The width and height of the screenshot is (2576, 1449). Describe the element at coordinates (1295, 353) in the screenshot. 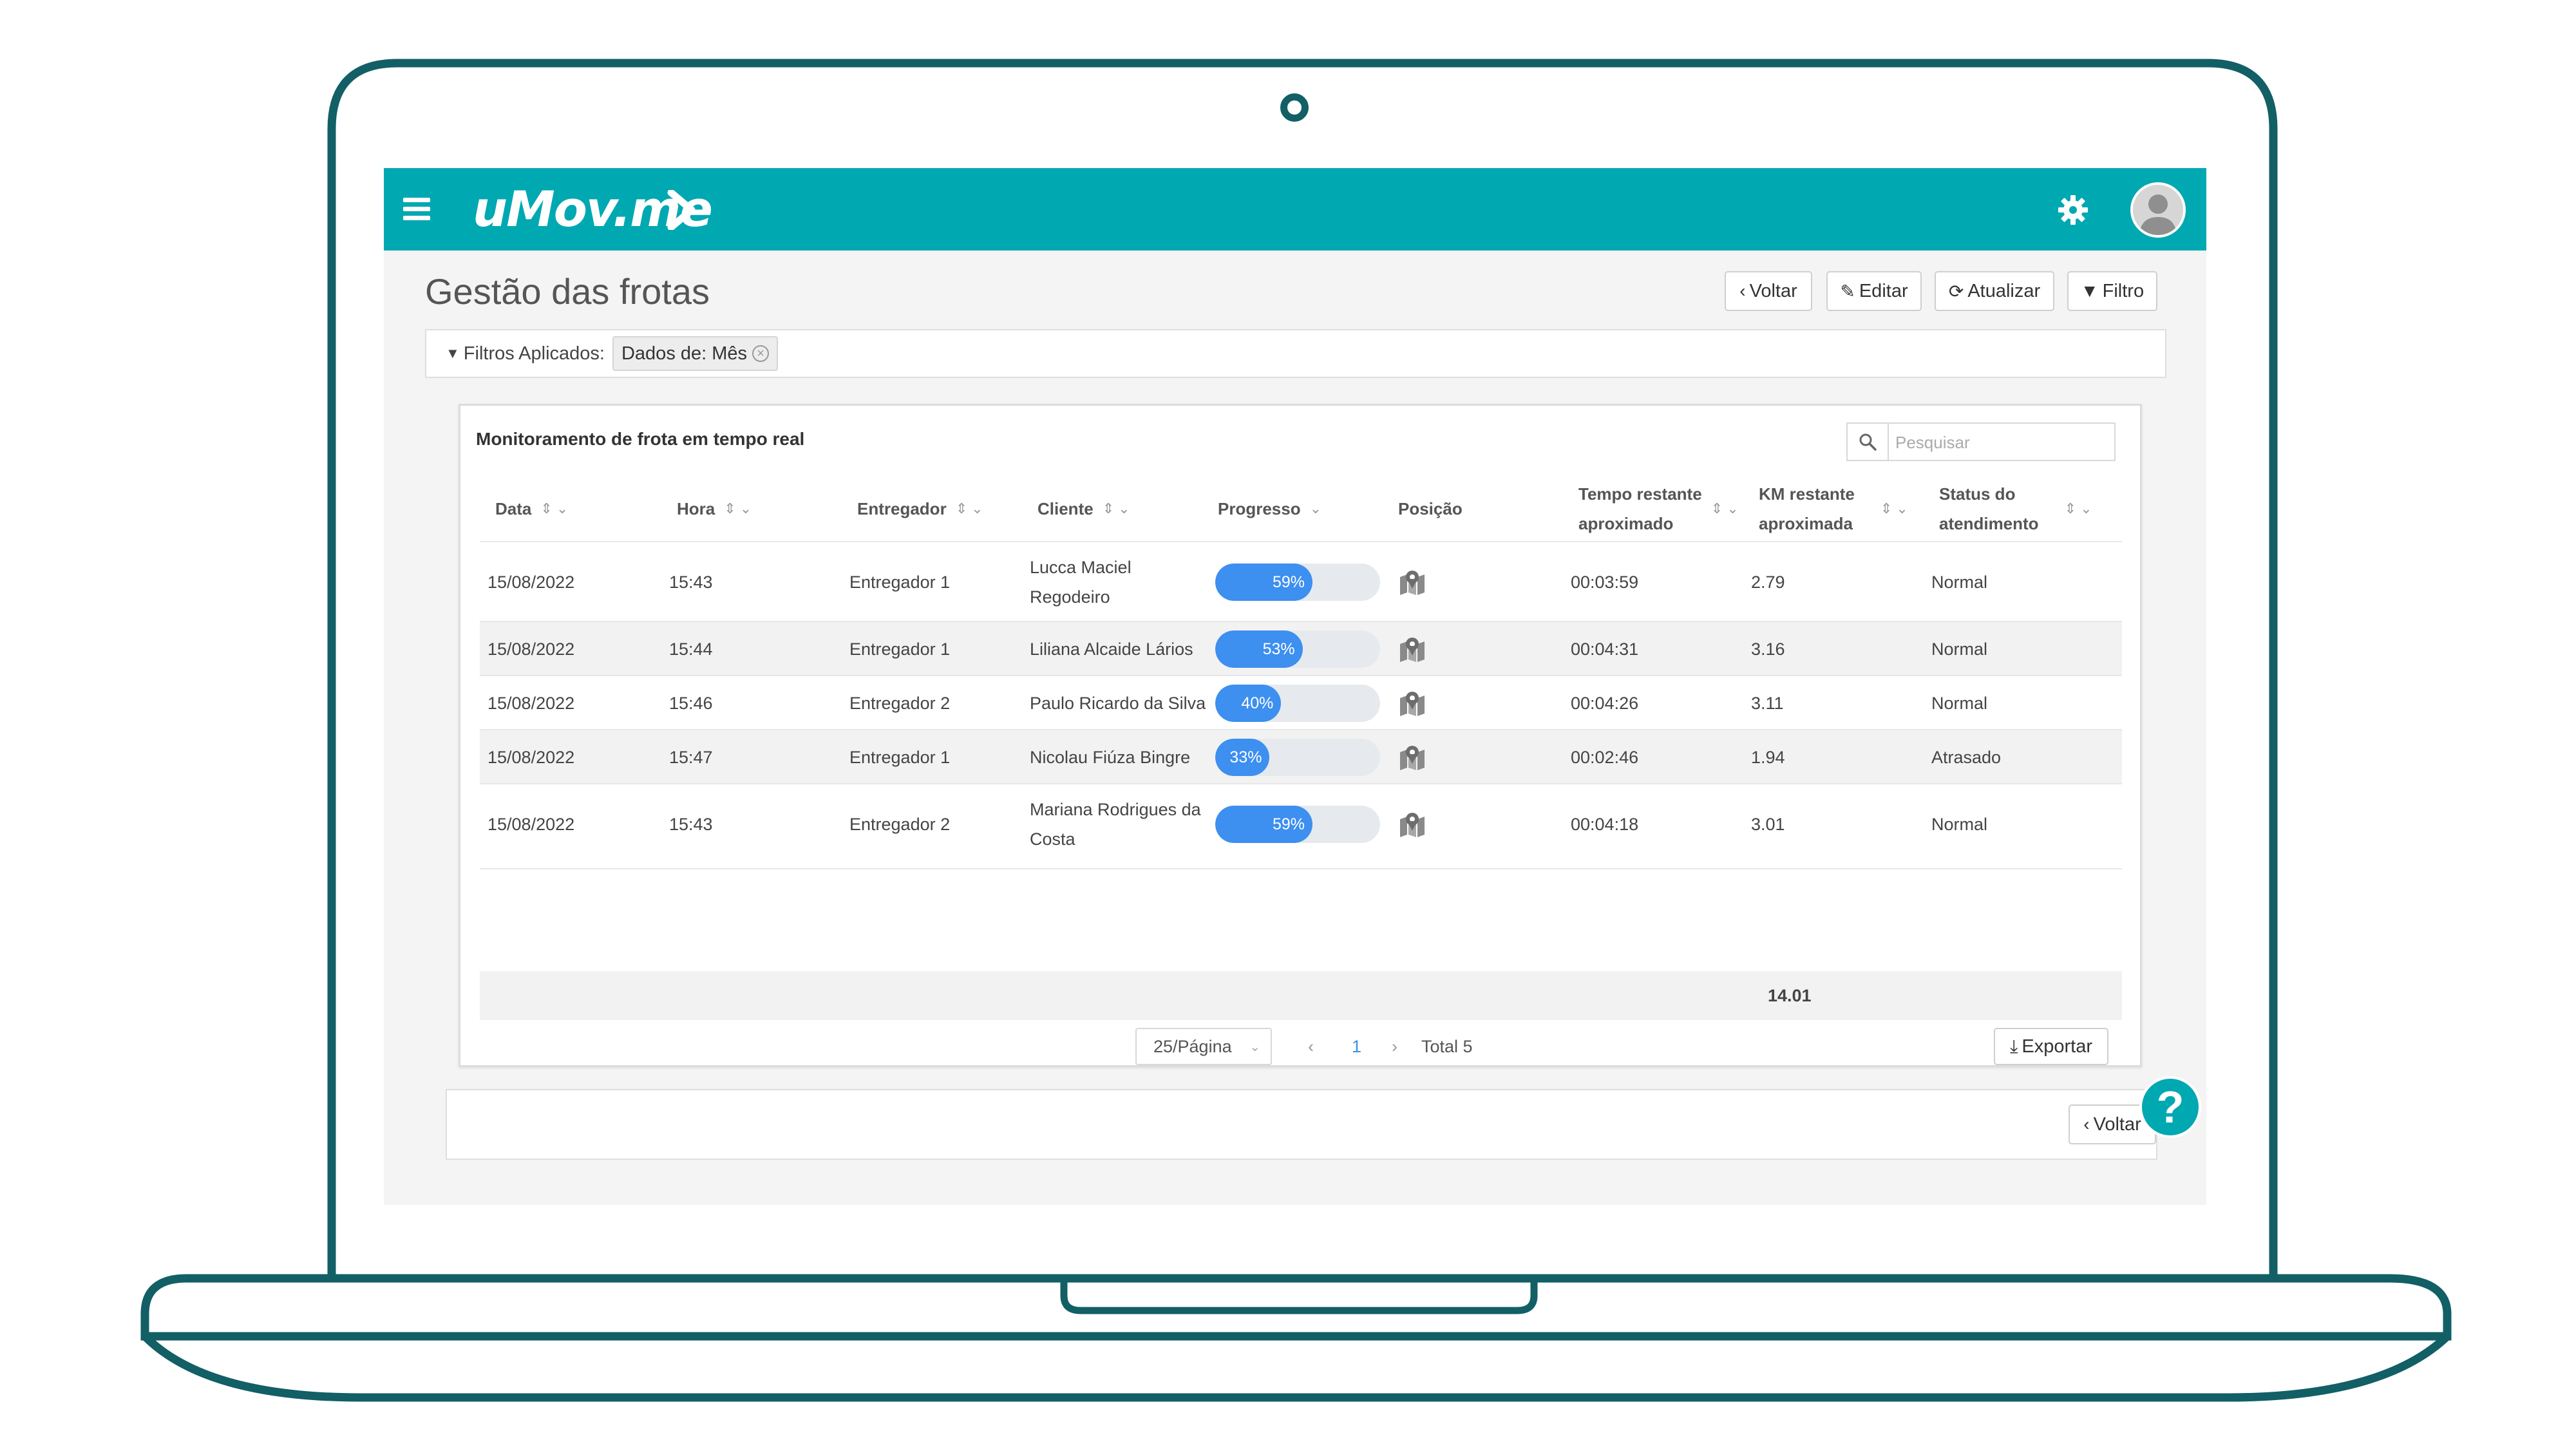

I see `applied-filters-bar: ▼ Filtros Aplicados: Dados de: Mês ×` at that location.